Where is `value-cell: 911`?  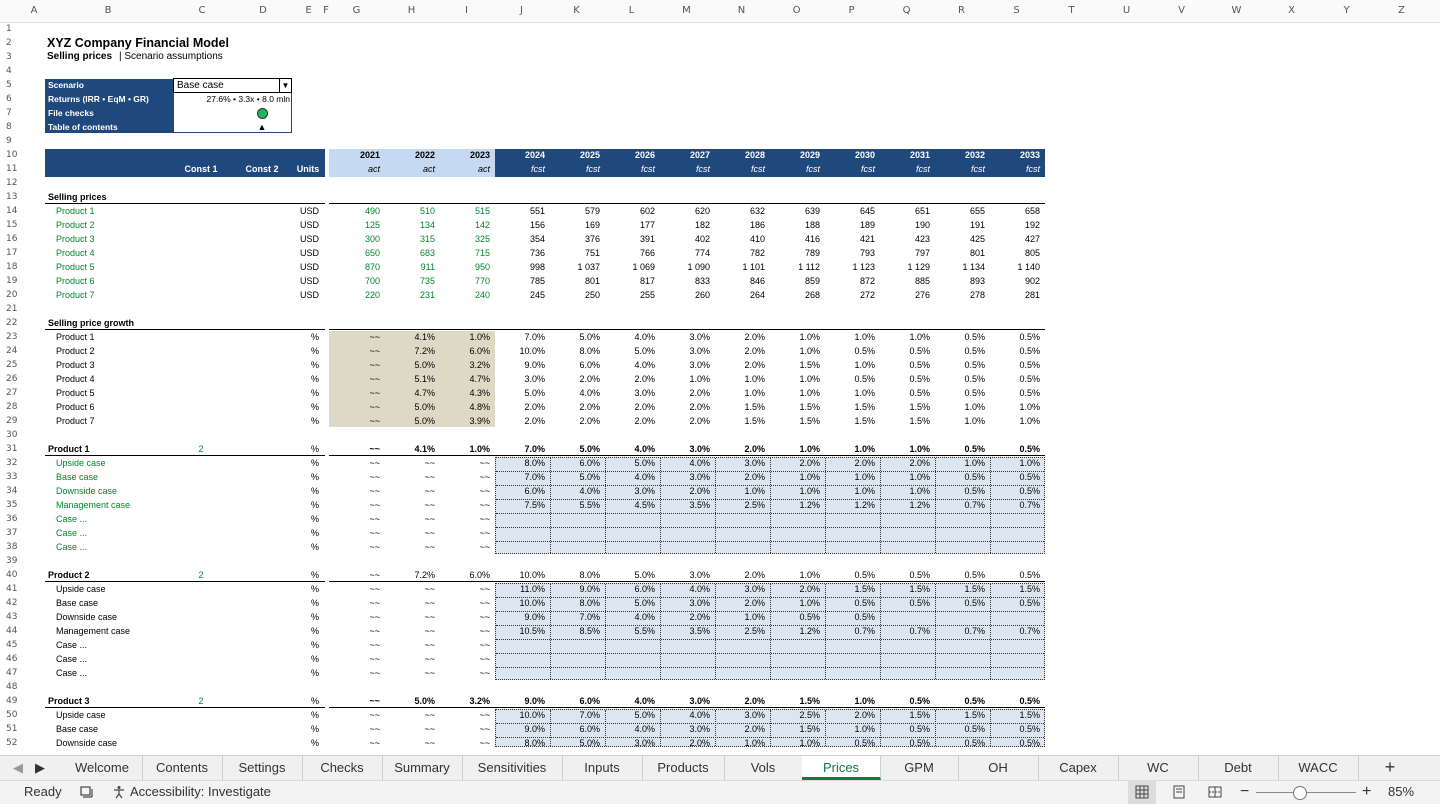 value-cell: 911 is located at coordinates (409, 267).